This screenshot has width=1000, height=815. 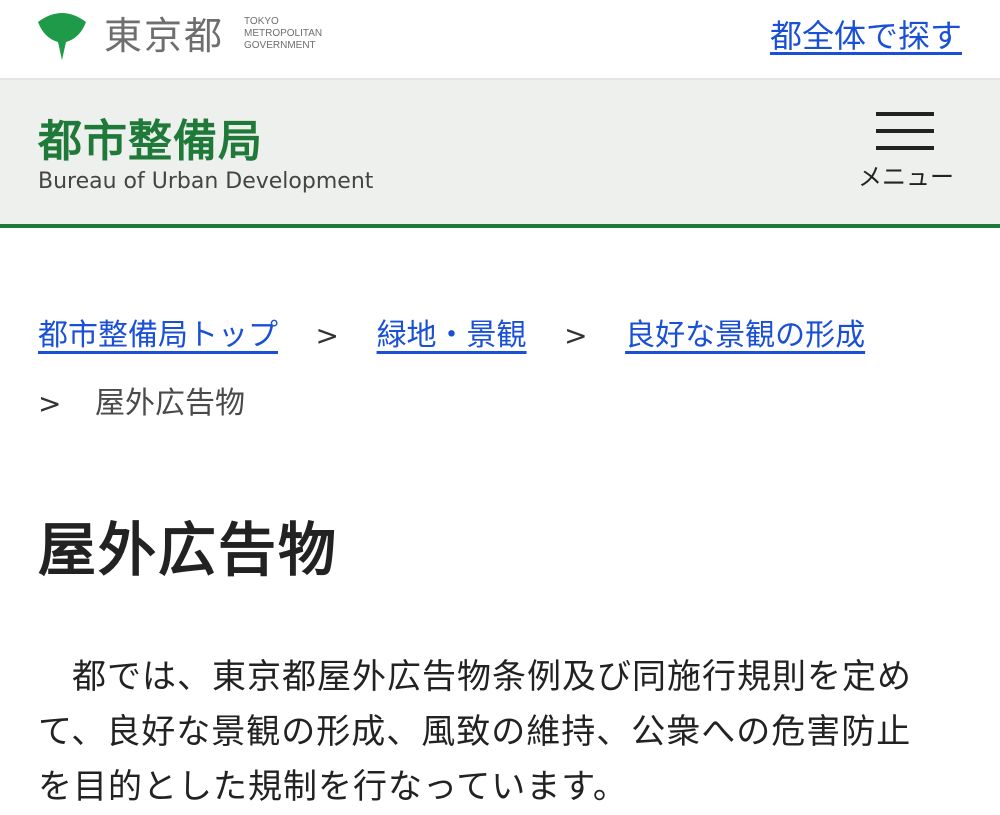 I want to click on breadcrumb-row: 都市整備局トップ > 緑地・景観 > 良好な景観の形成, so click(x=451, y=336).